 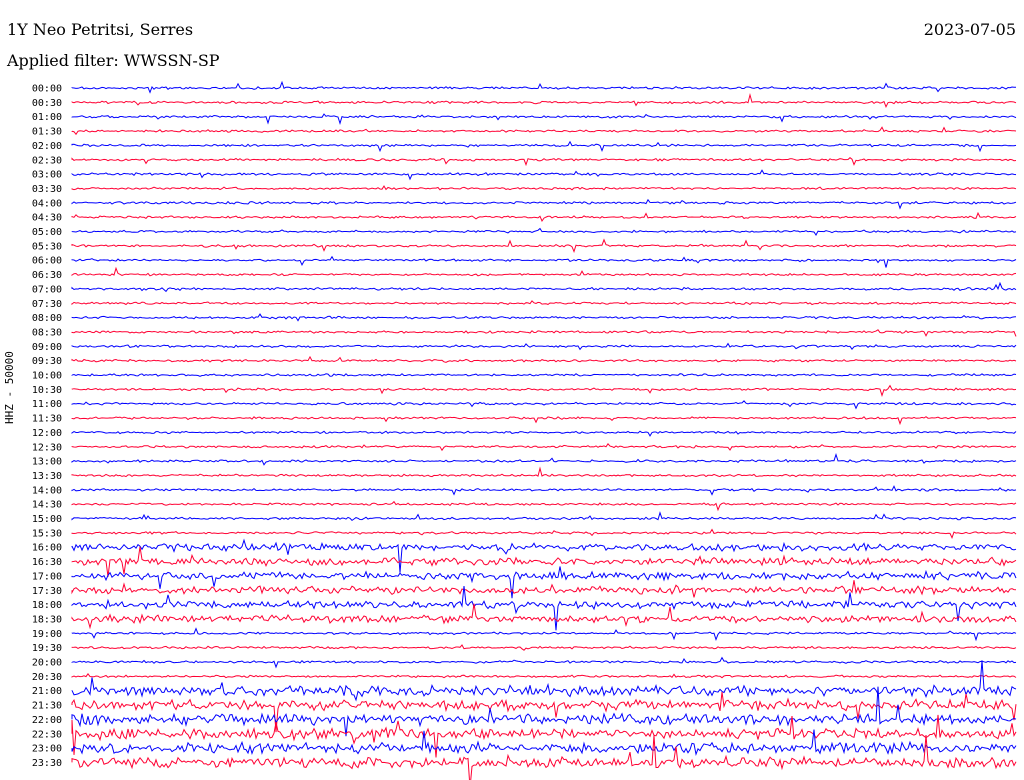 I want to click on row-time-label: 18:00, so click(x=47, y=605).